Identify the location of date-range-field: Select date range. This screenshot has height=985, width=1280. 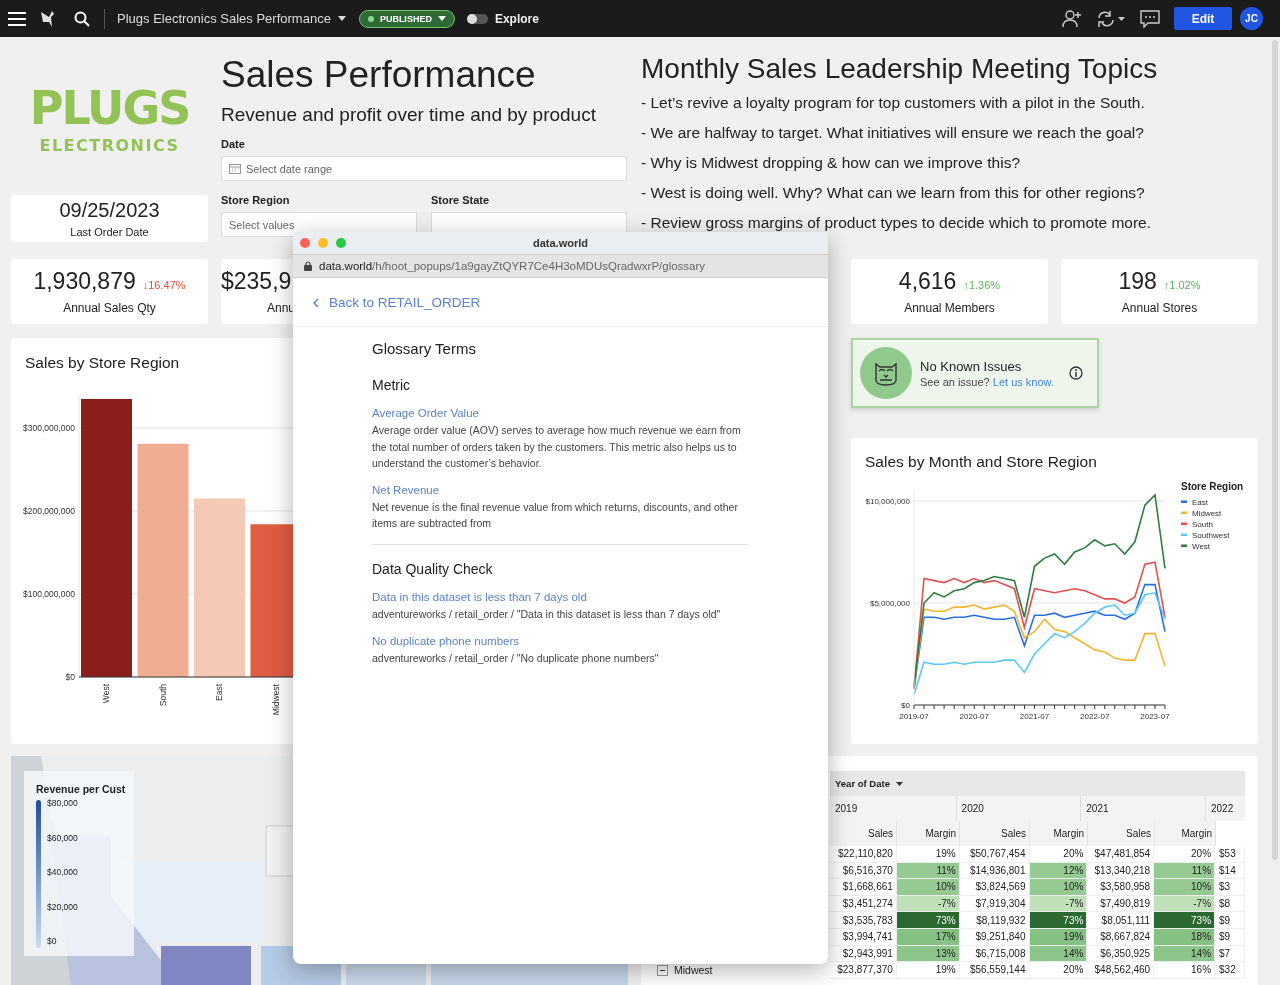
(424, 168).